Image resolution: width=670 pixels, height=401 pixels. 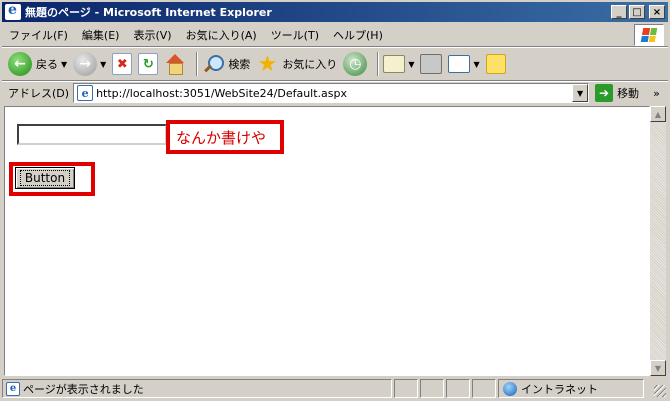 What do you see at coordinates (310, 64) in the screenshot?
I see `favorites-label: お気に入り` at bounding box center [310, 64].